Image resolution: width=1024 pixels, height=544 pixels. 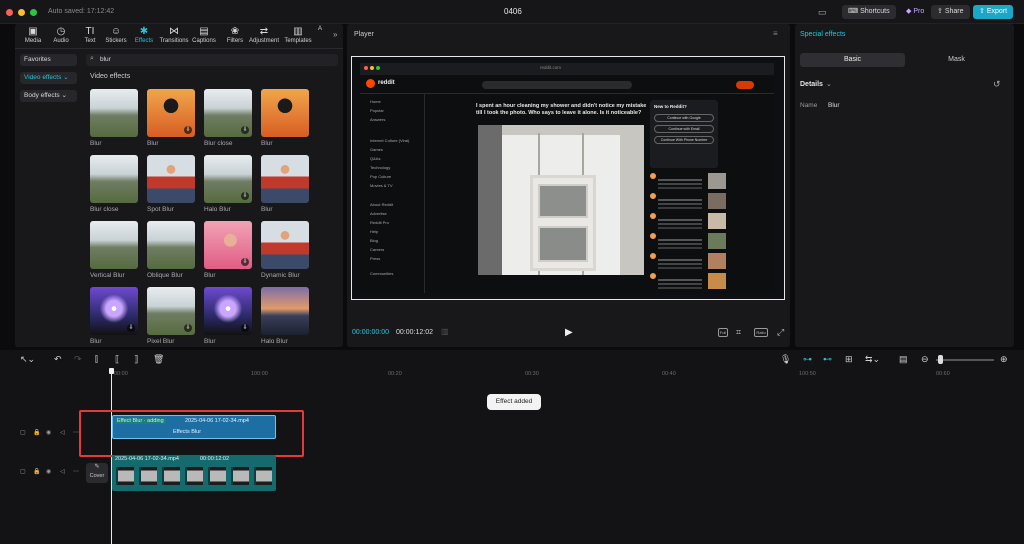 I want to click on shortcuts-button: ⌨ Shortcuts, so click(x=869, y=12).